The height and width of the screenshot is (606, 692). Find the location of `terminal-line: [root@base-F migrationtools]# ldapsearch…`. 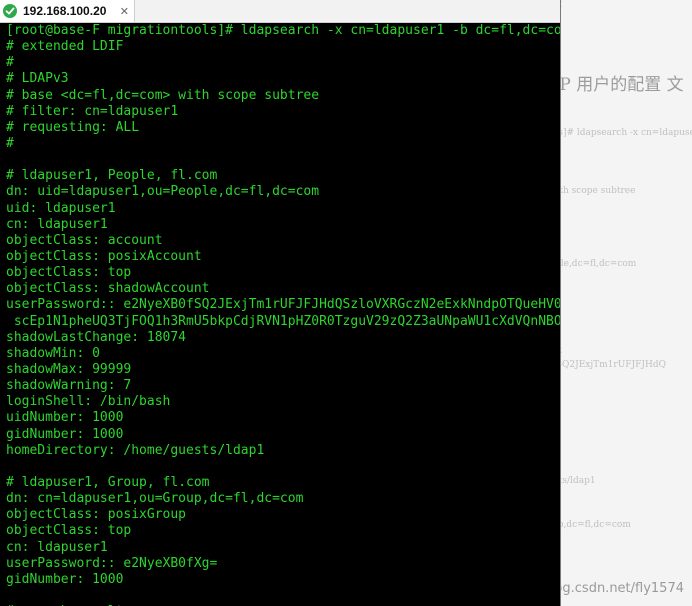

terminal-line: [root@base-F migrationtools]# ldapsearch… is located at coordinates (283, 30).